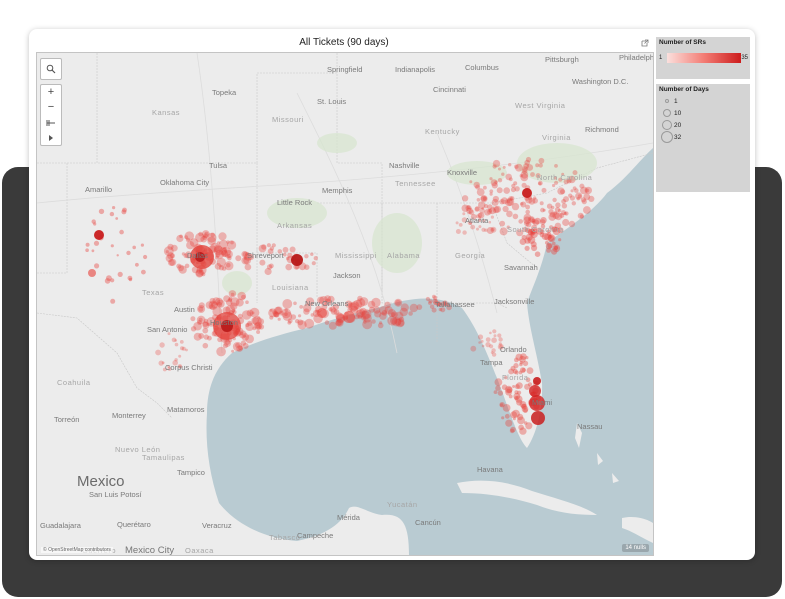 The image size is (785, 599). What do you see at coordinates (51, 107) in the screenshot?
I see `zoom-out-button: −` at bounding box center [51, 107].